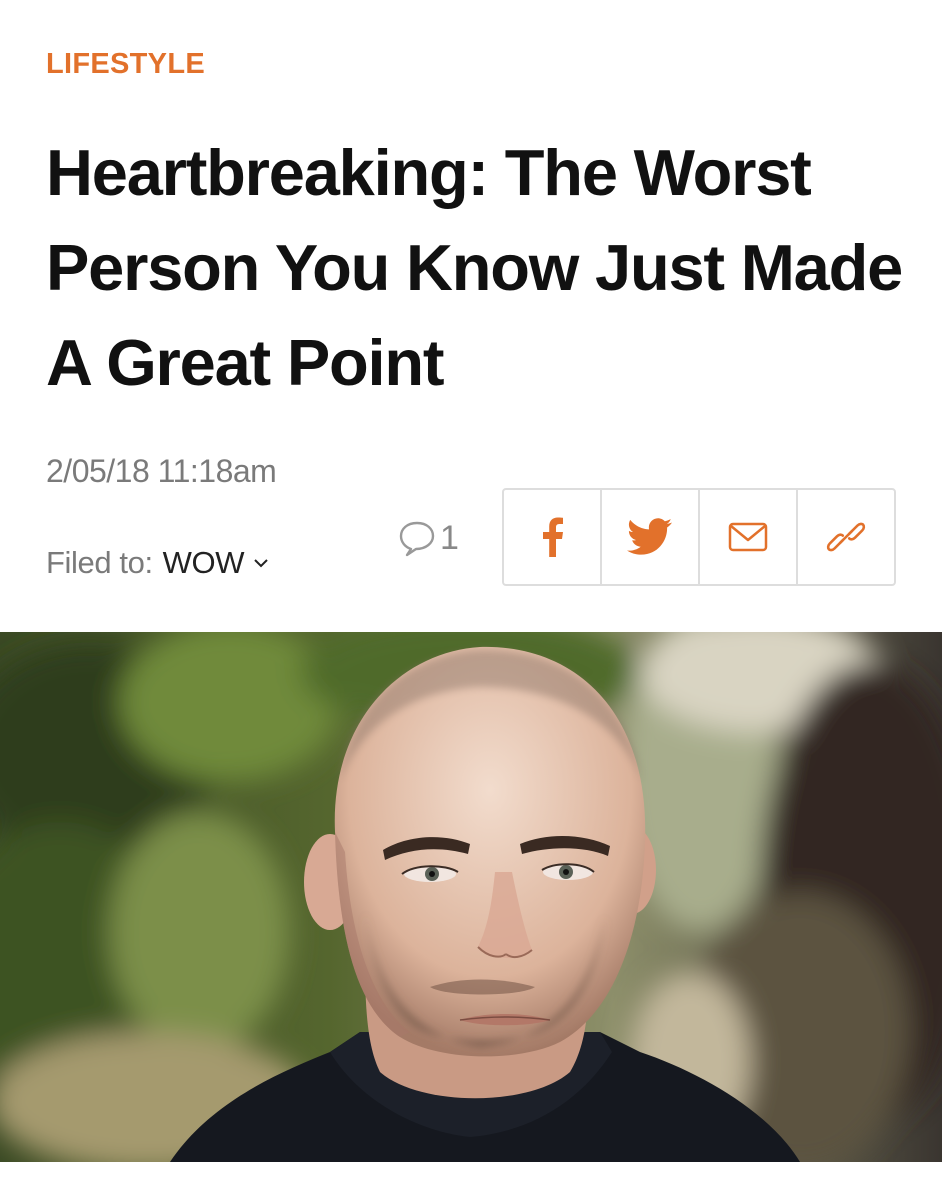 The image size is (942, 1200). I want to click on chevron-down-icon, so click(261, 563).